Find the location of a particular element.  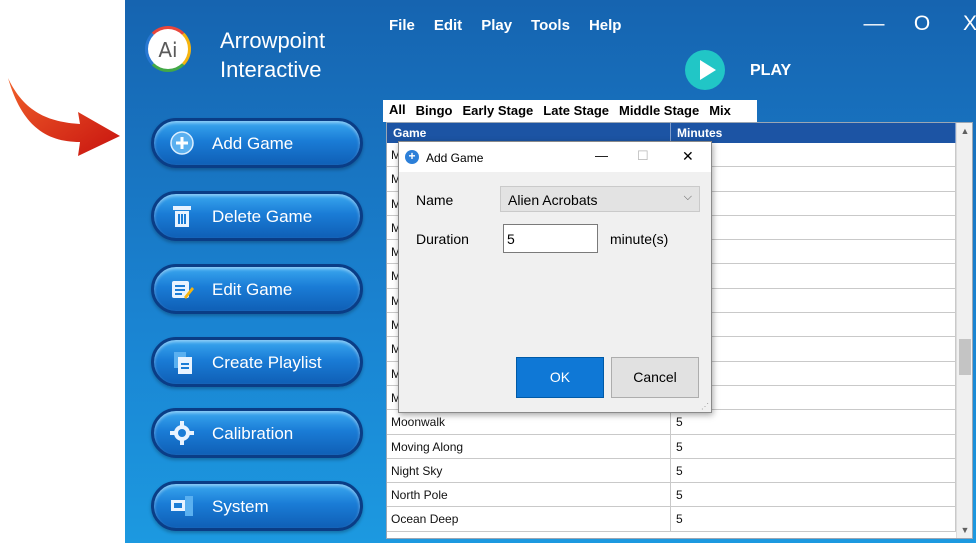

play-button-label: PLAY is located at coordinates (770, 71).